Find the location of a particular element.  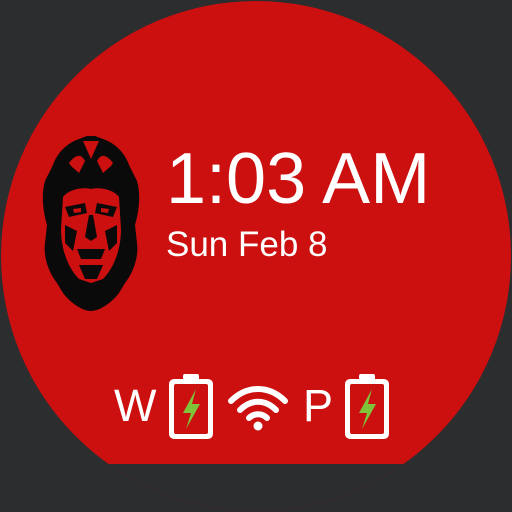

watch-label: W is located at coordinates (135, 405).